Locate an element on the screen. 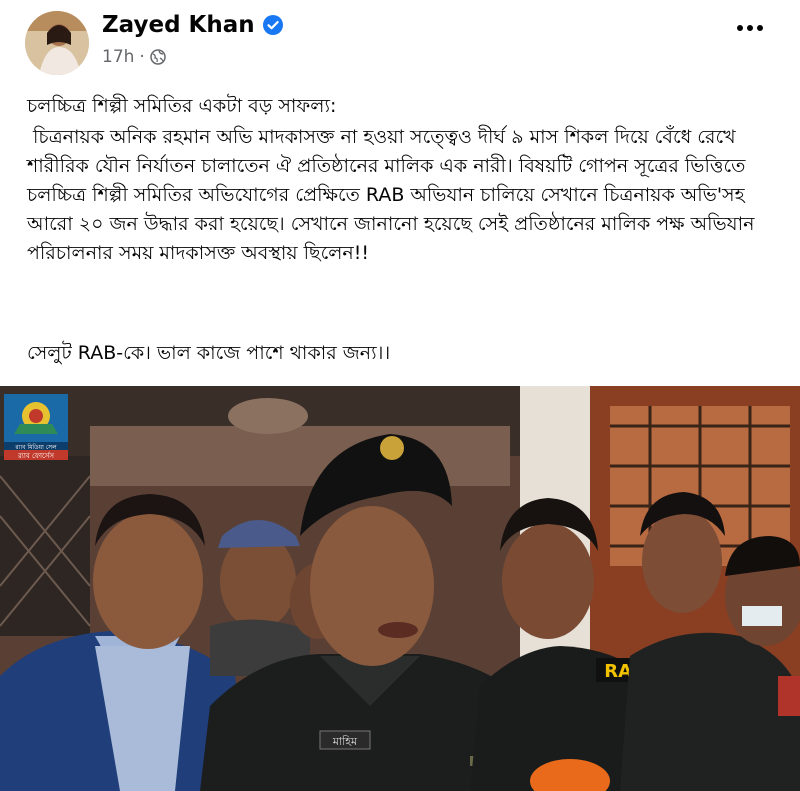 The height and width of the screenshot is (791, 800). verified-badge-icon is located at coordinates (272, 25).